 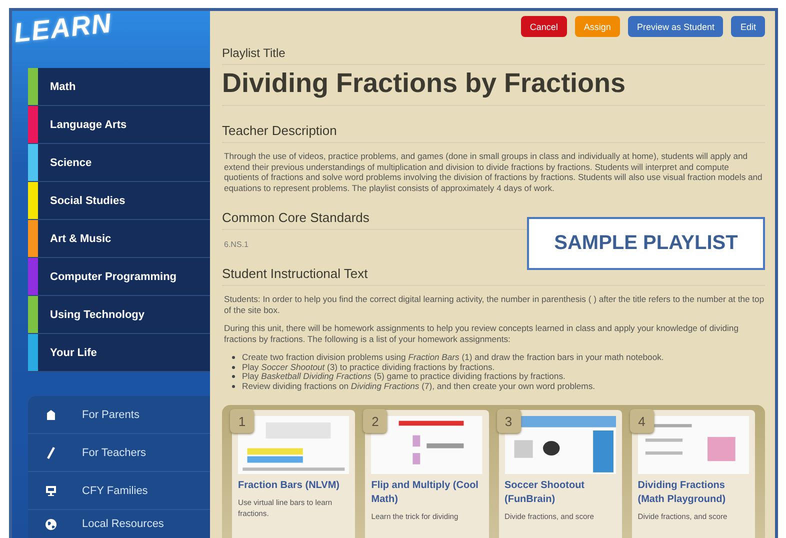 What do you see at coordinates (543, 26) in the screenshot?
I see `toolbar-button: Cancel` at bounding box center [543, 26].